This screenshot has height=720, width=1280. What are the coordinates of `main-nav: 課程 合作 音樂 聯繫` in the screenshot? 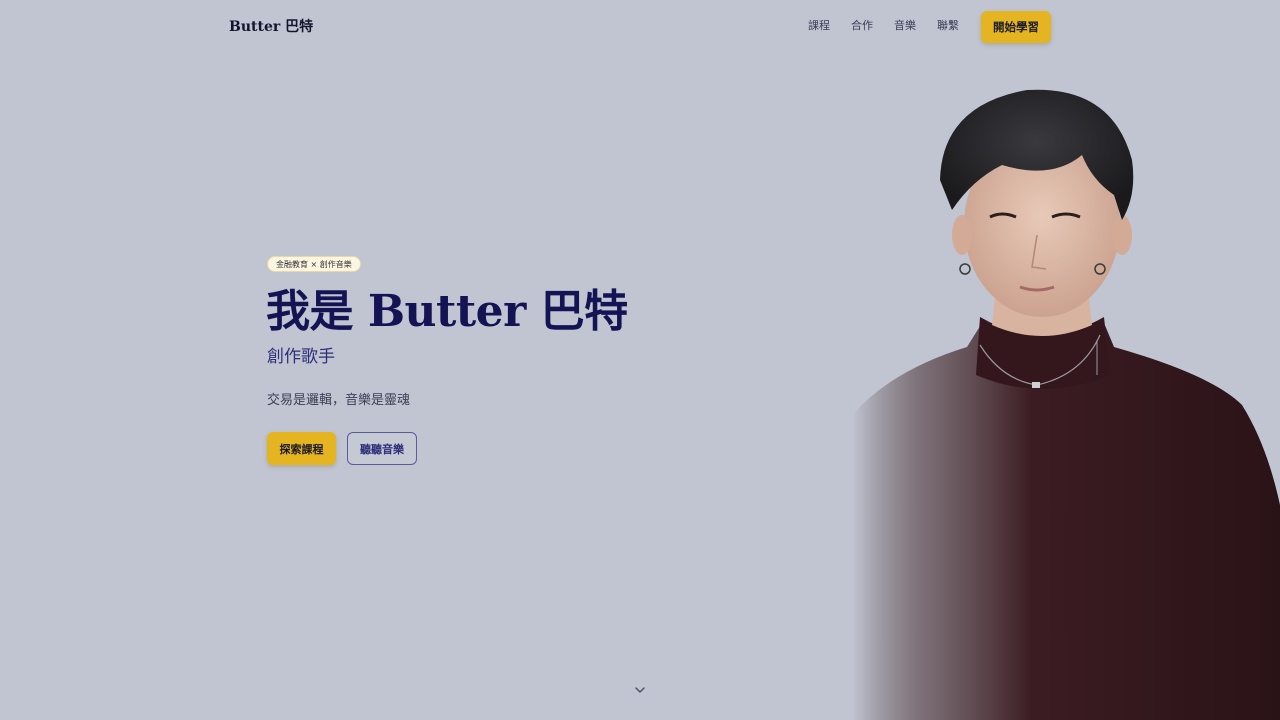 It's located at (873, 26).